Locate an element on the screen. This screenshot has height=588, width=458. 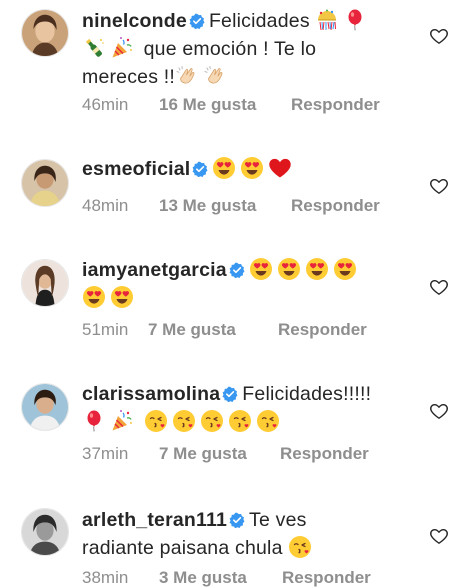
comment-username: arleth_teran111 is located at coordinates (154, 520).